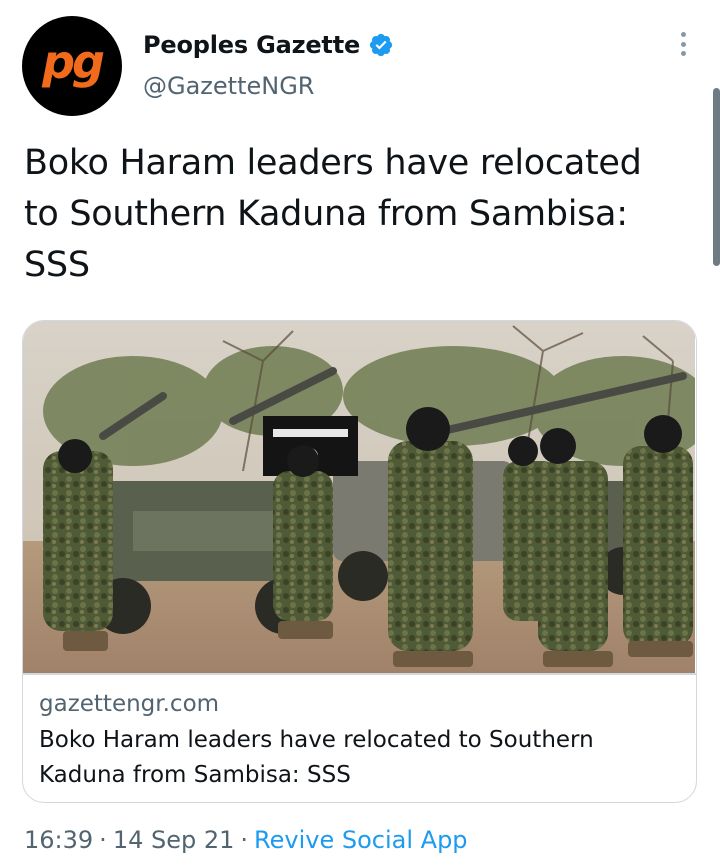 This screenshot has width=720, height=866. I want to click on more-options-icon, so click(683, 44).